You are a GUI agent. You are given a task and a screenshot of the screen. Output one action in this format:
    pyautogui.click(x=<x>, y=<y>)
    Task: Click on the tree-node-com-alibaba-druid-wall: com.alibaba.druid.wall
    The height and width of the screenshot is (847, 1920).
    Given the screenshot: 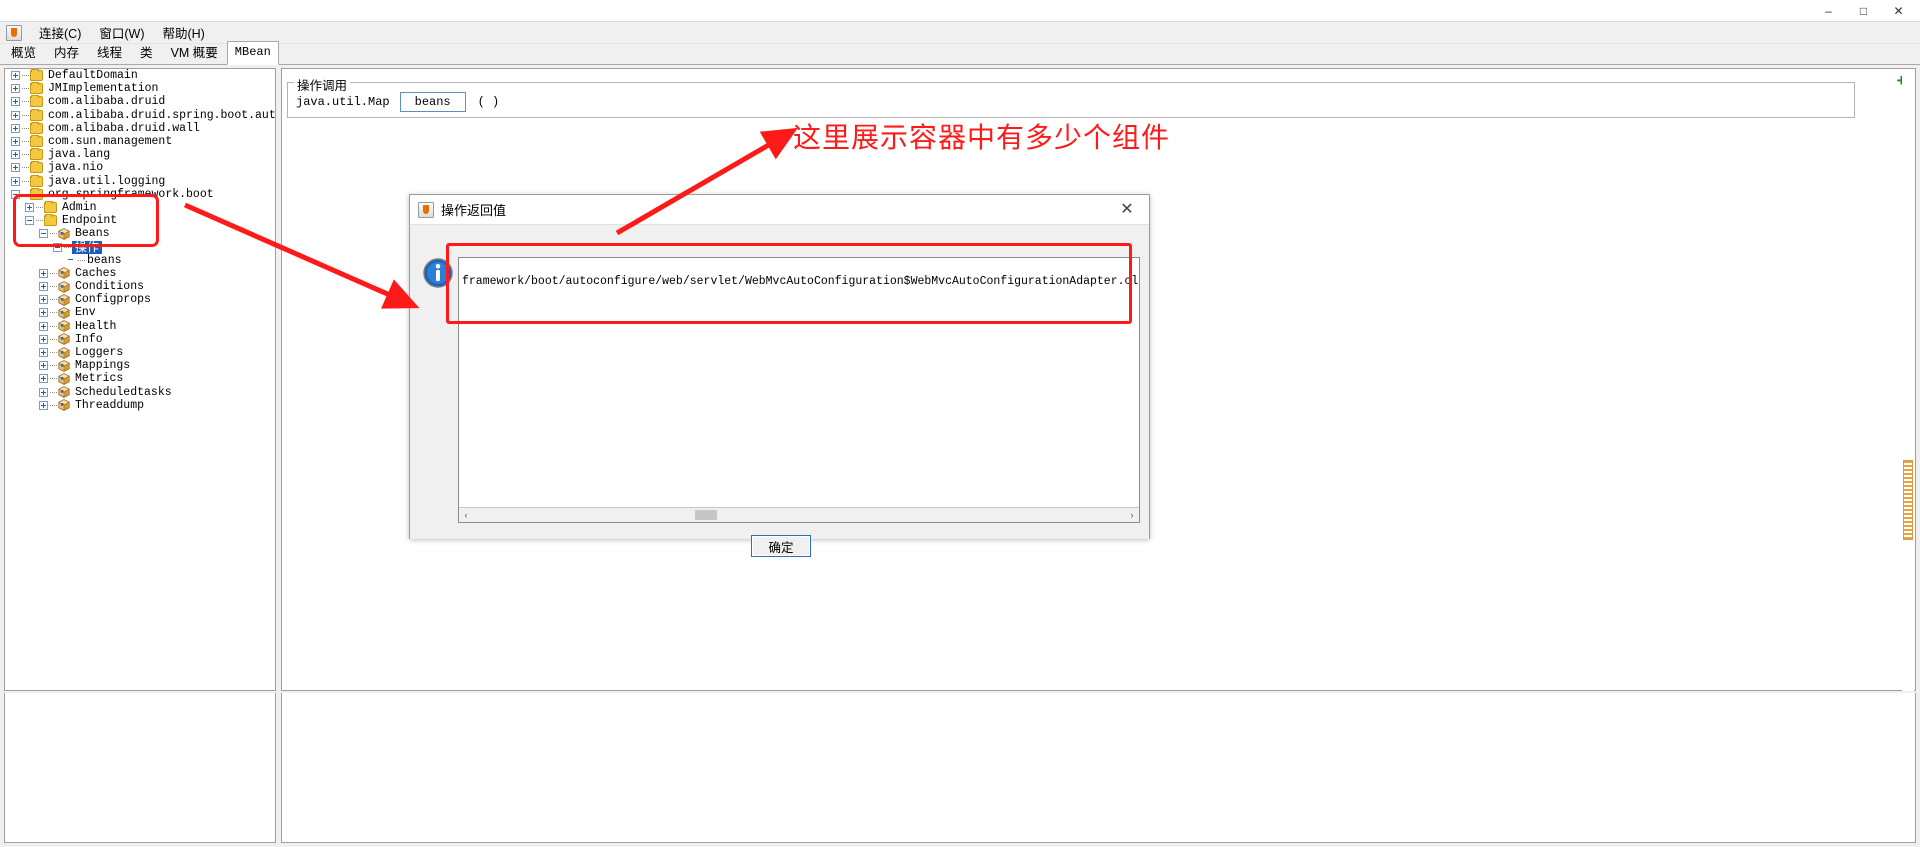 What is the action you would take?
    pyautogui.click(x=140, y=128)
    